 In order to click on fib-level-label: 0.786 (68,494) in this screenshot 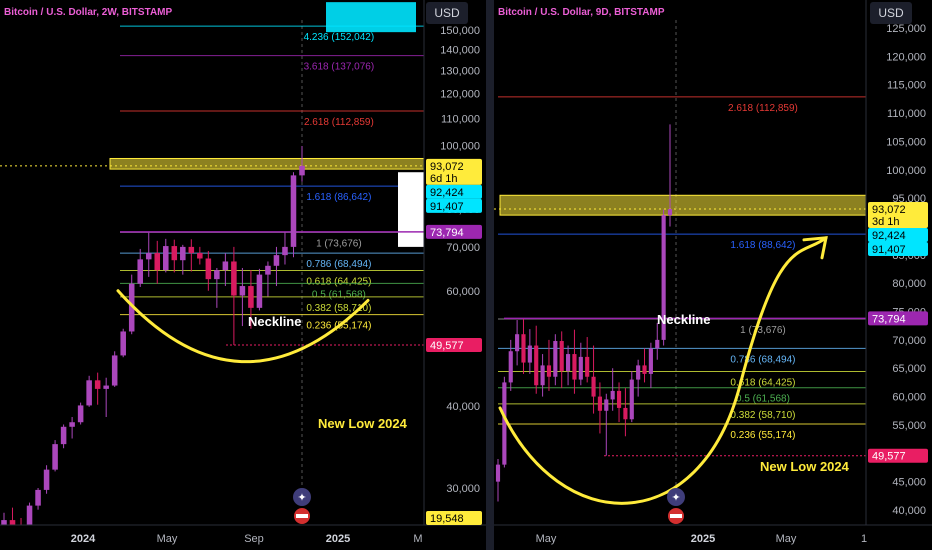, I will do `click(762, 359)`.